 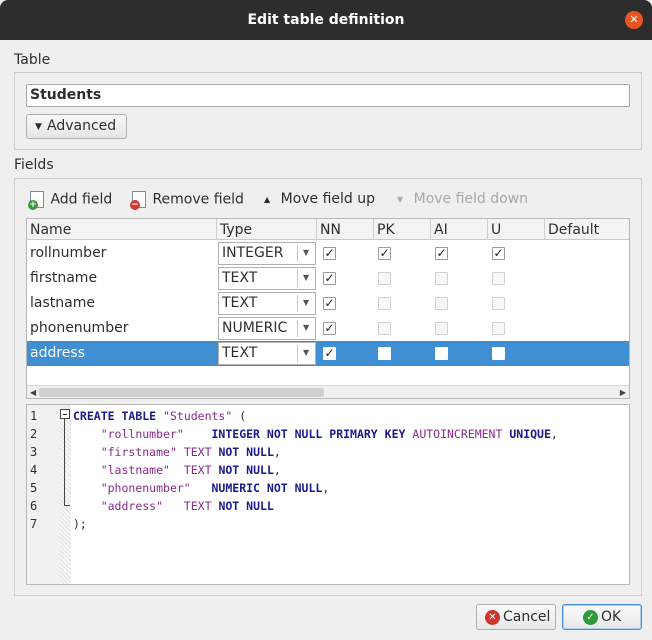 I want to click on move-up-label: Move field up, so click(x=328, y=199).